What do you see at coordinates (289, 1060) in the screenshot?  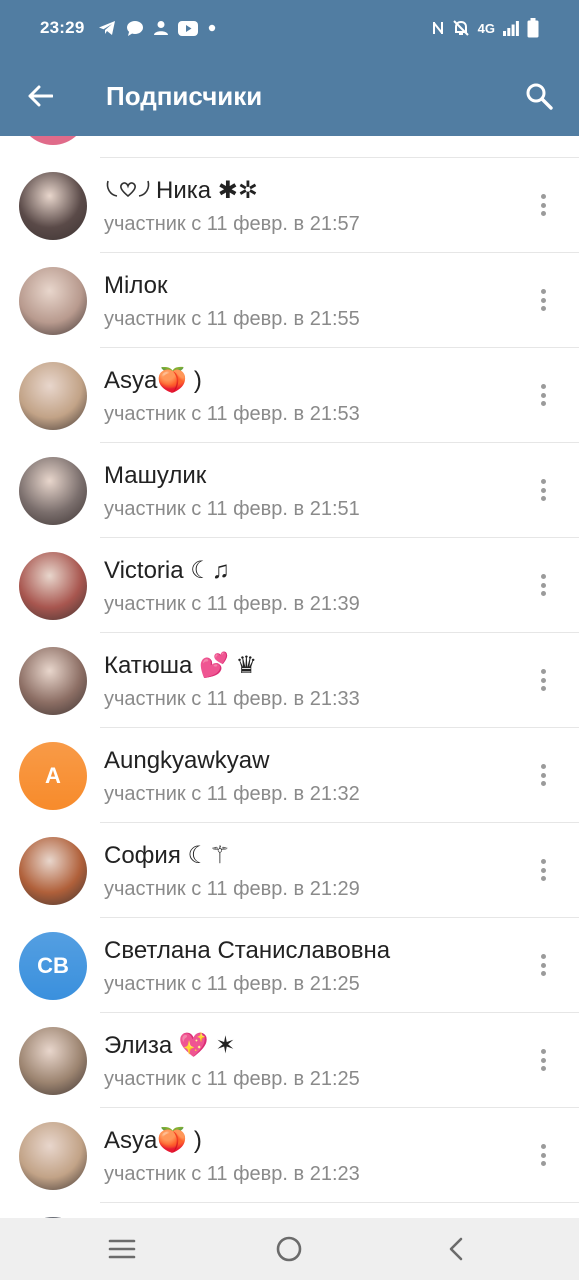 I see `list-item: Элиза 💖 ✶ участник с 11 февр. в 21:25` at bounding box center [289, 1060].